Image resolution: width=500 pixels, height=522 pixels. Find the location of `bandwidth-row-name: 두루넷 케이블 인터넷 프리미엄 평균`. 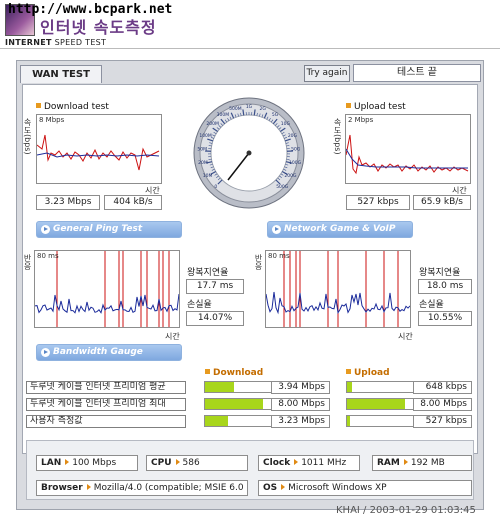

bandwidth-row-name: 두루넷 케이블 인터넷 프리미엄 평균 is located at coordinates (106, 387).